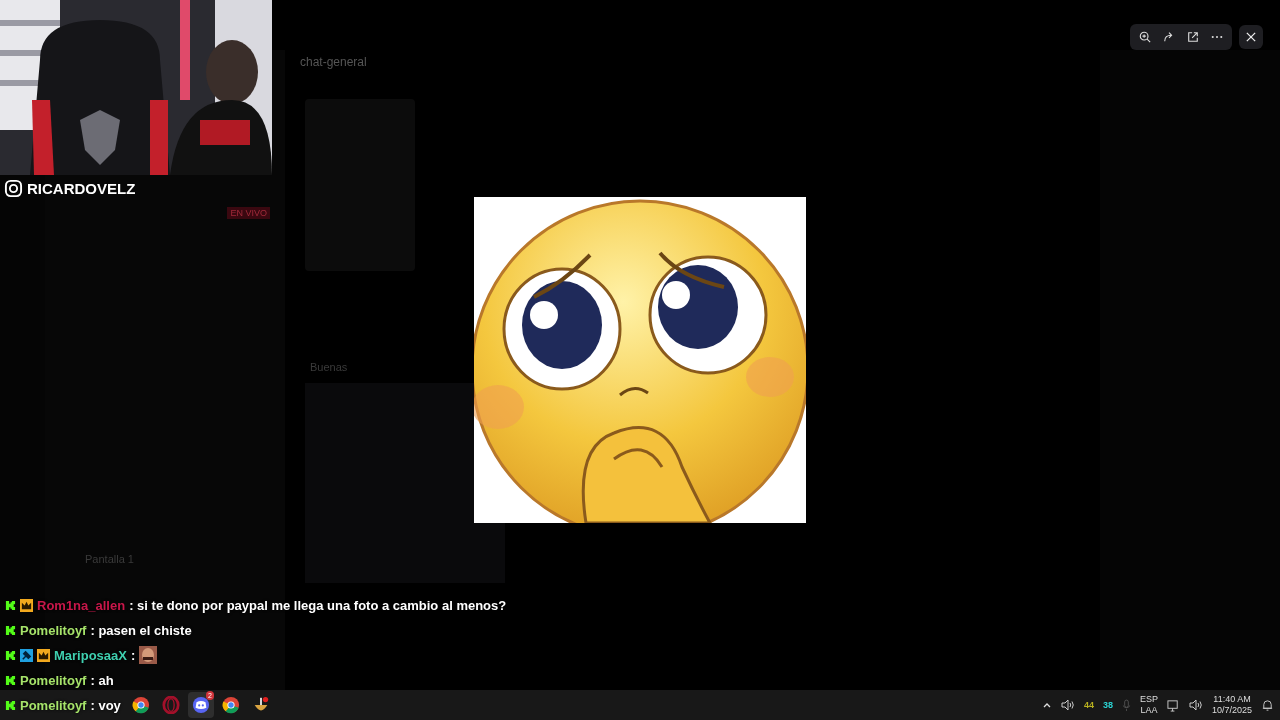  What do you see at coordinates (102, 680) in the screenshot?
I see `chat-message: : ah` at bounding box center [102, 680].